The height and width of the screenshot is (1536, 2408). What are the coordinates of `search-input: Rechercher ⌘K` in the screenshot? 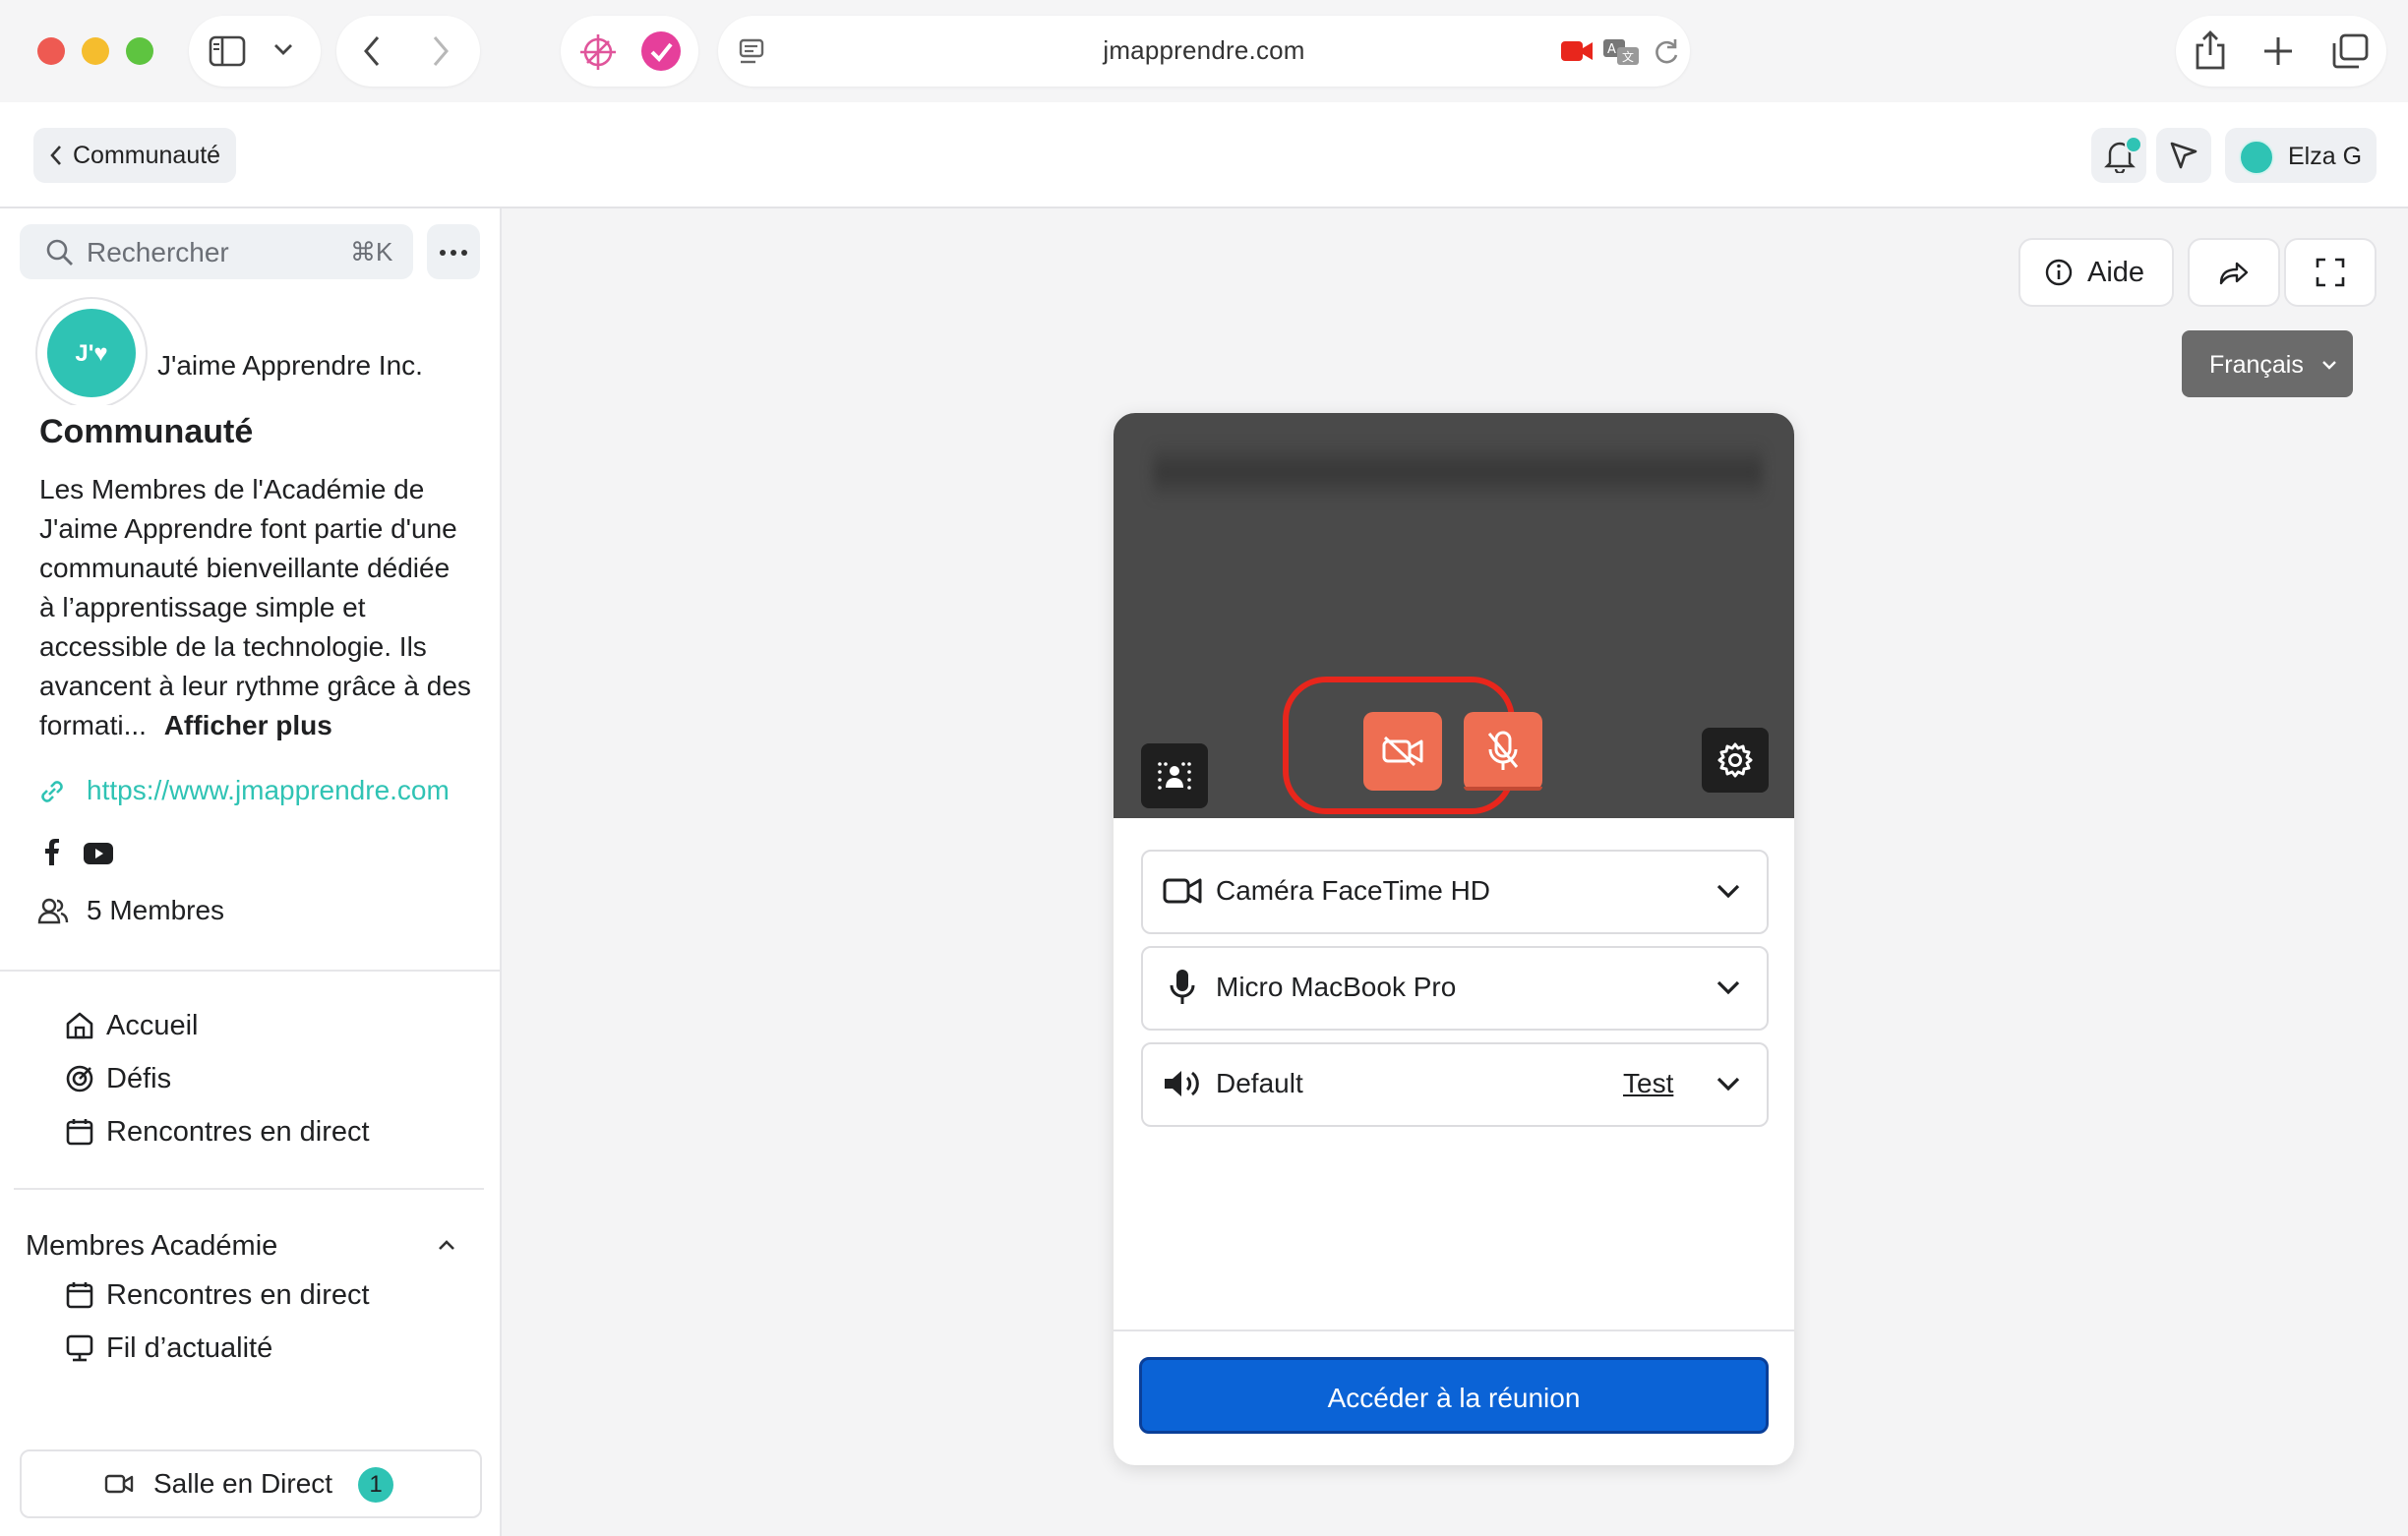 It's located at (216, 251).